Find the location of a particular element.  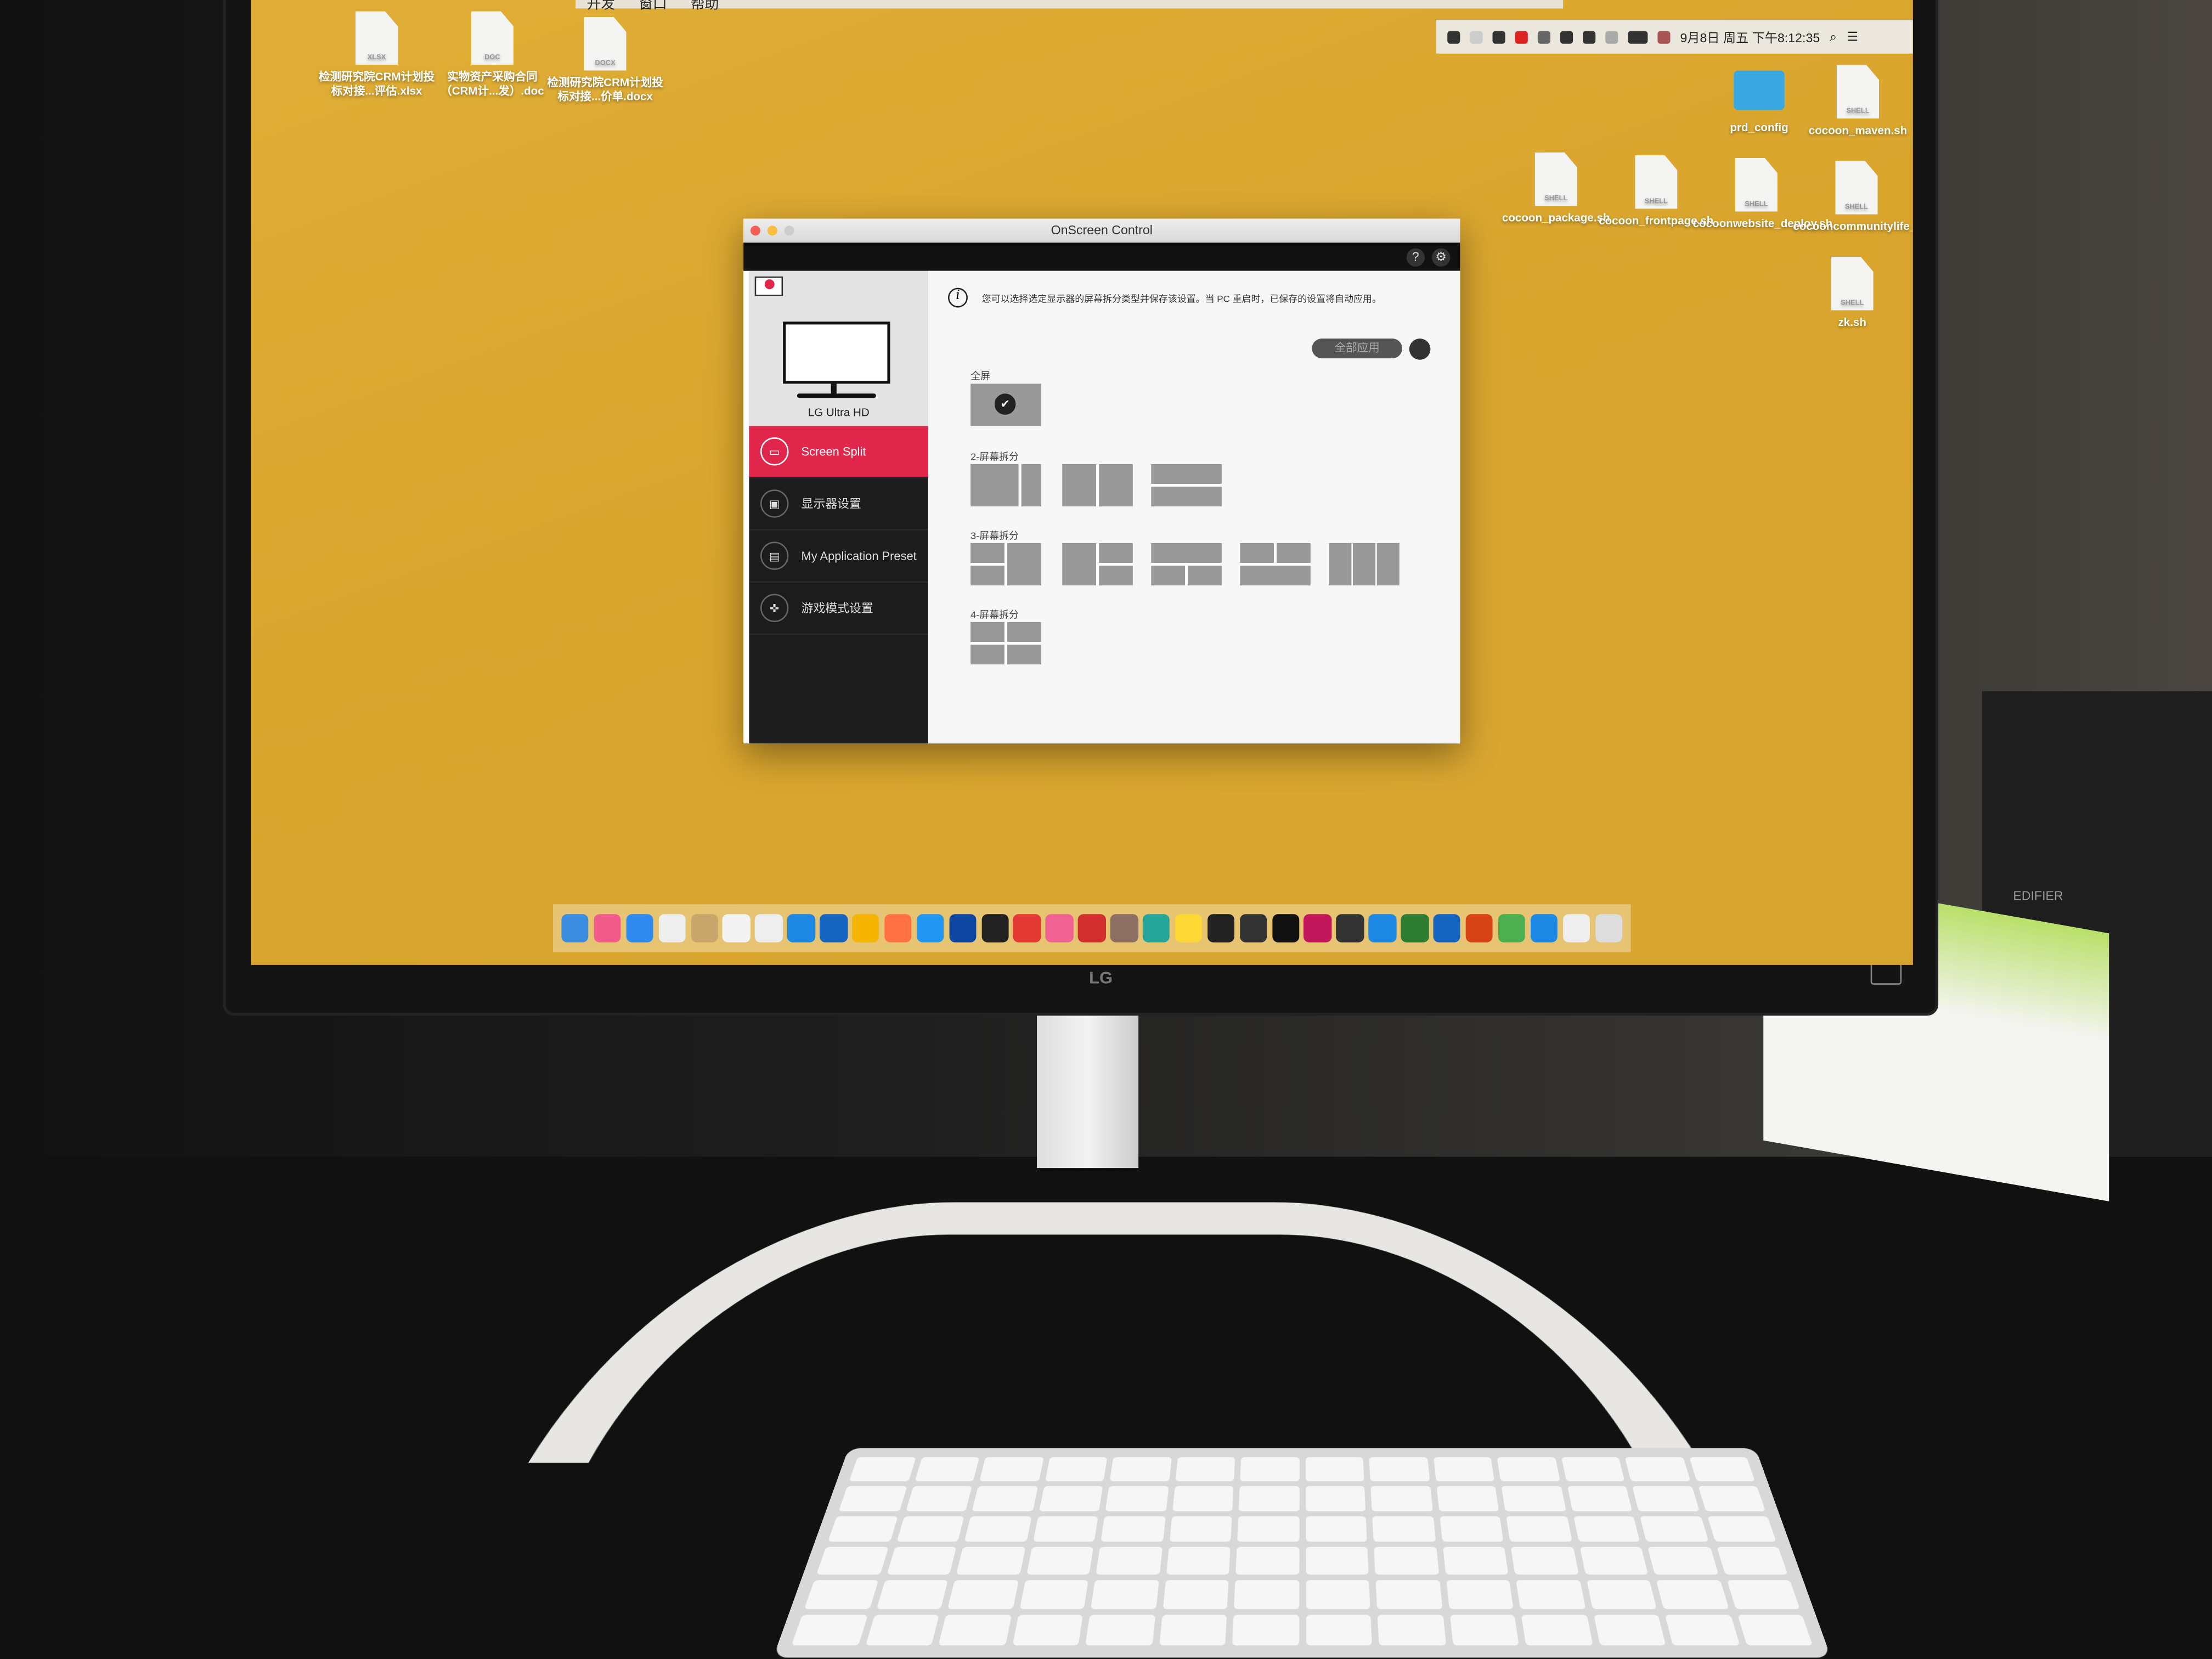

lock-icon is located at coordinates (1499, 36).